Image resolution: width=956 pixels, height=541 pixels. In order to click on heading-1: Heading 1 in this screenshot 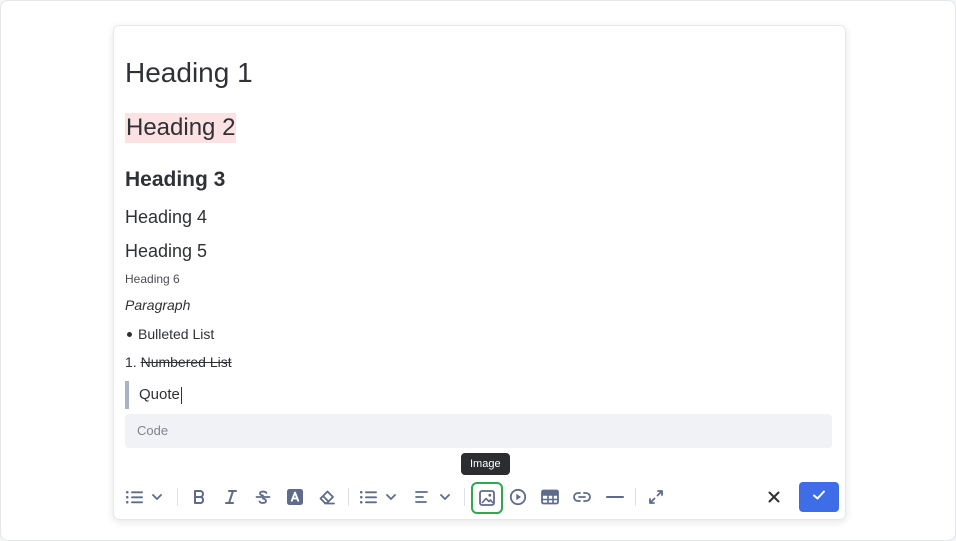, I will do `click(189, 73)`.